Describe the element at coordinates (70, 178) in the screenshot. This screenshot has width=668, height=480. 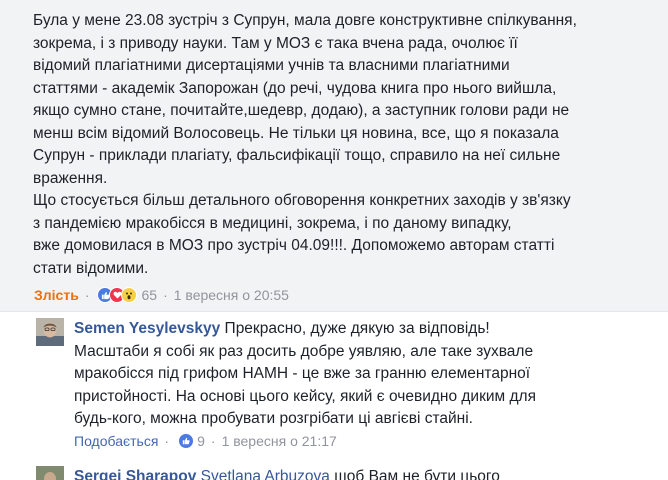
I see `comment-line: враження.` at that location.